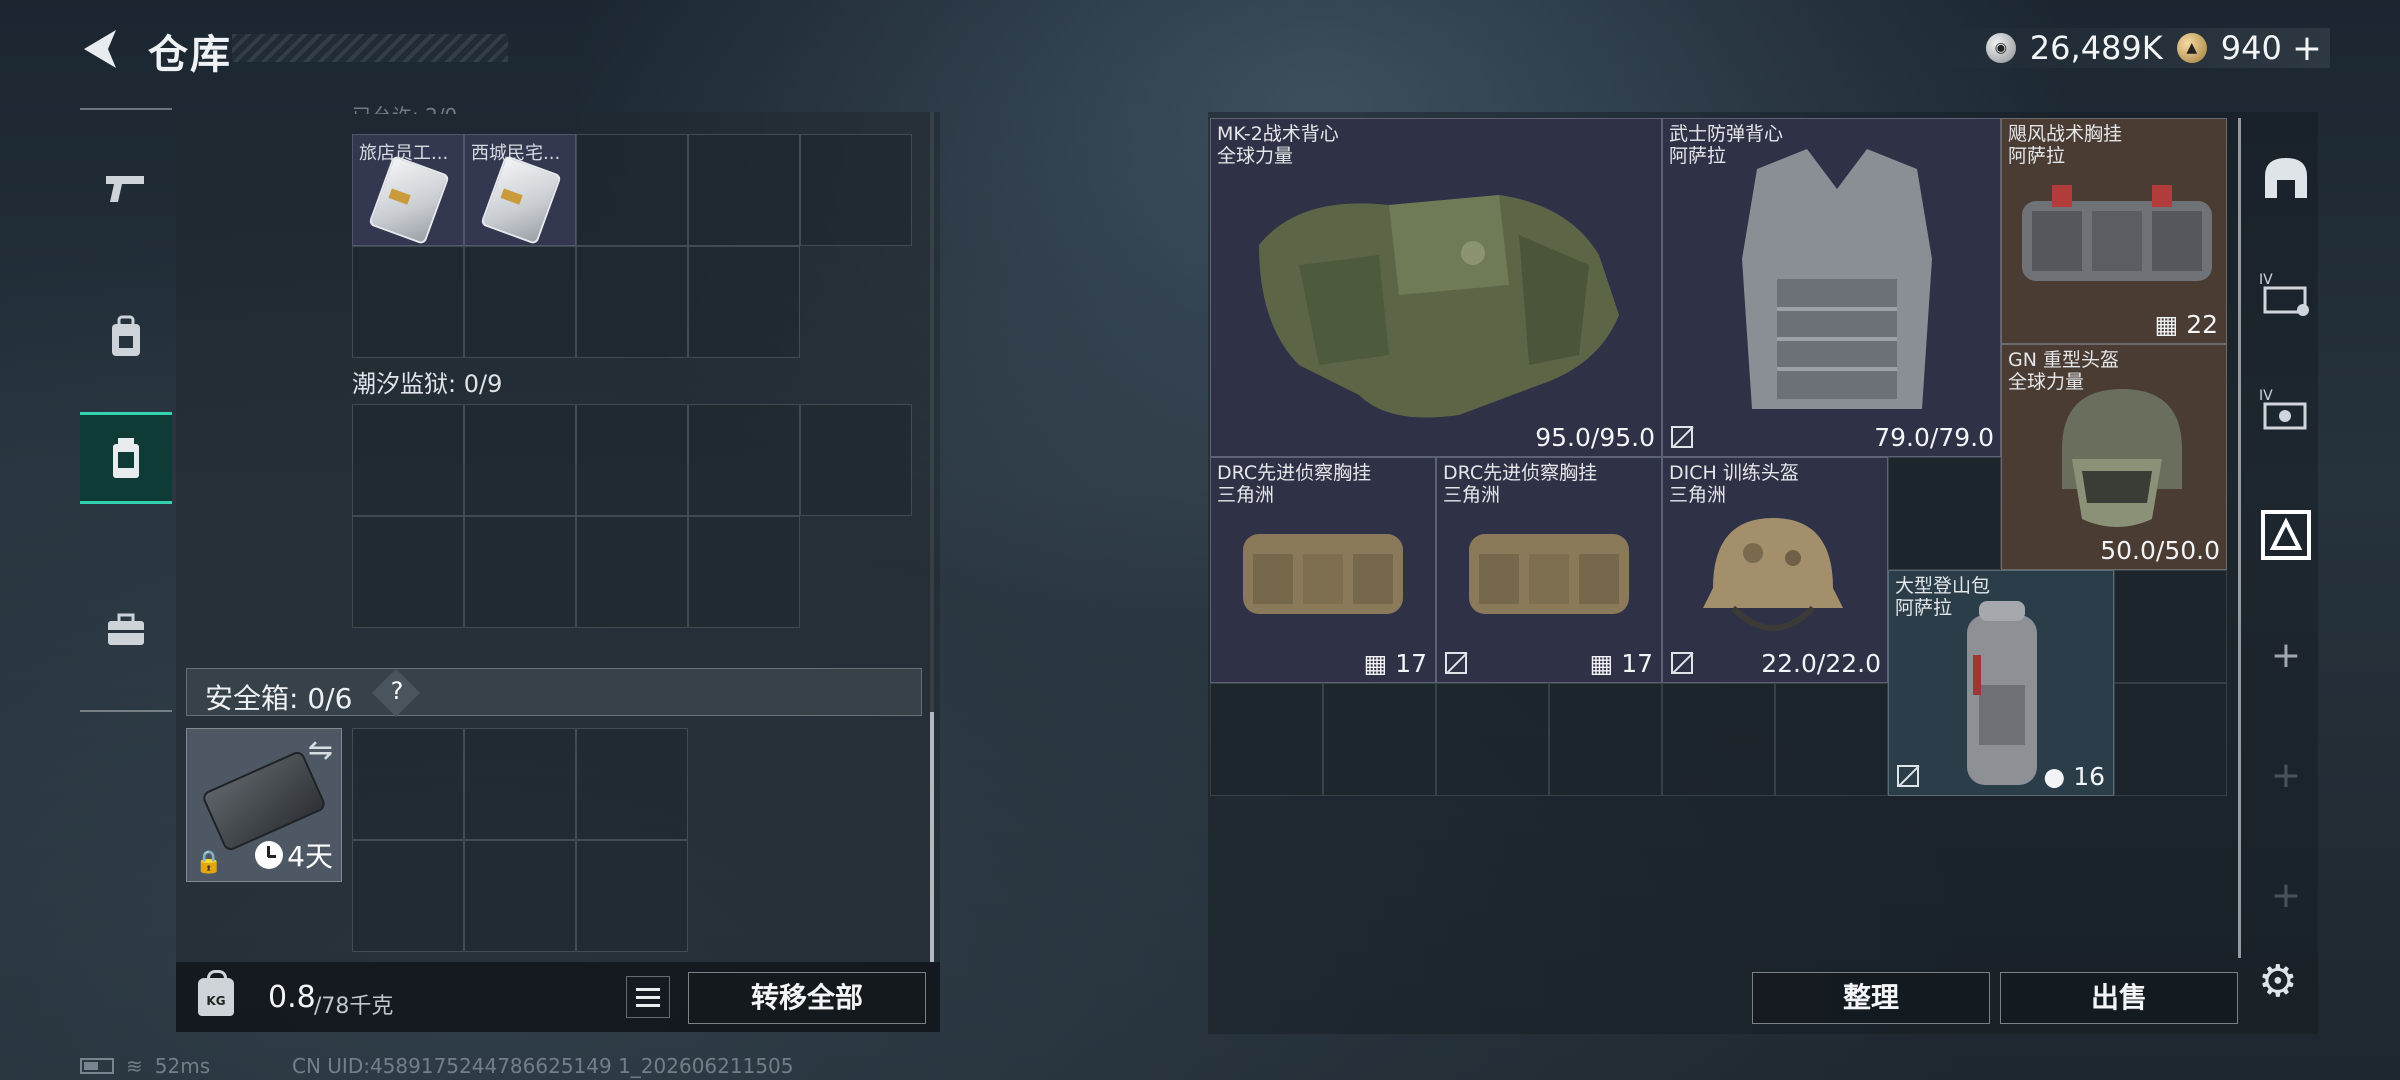 Image resolution: width=2400 pixels, height=1080 pixels. I want to click on sort-button: 整理, so click(1871, 998).